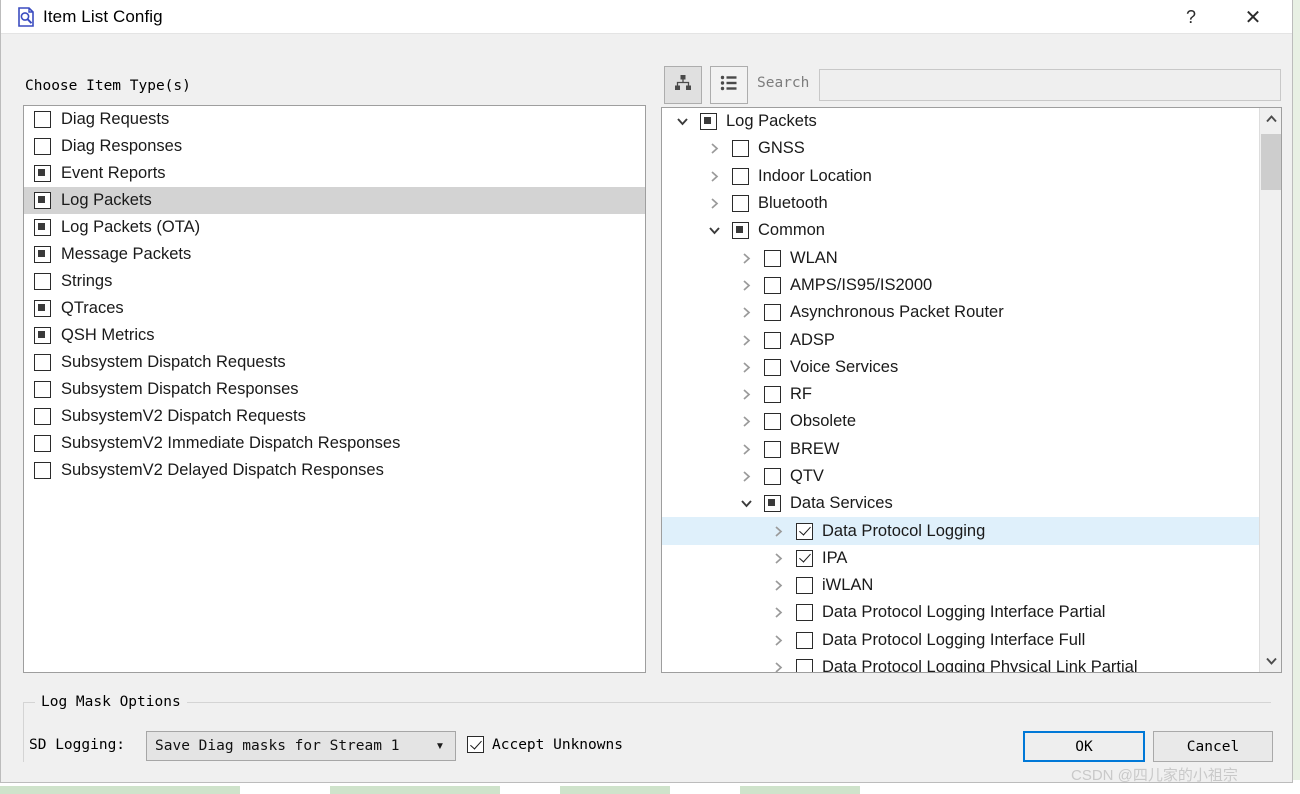  Describe the element at coordinates (960, 421) in the screenshot. I see `tree-item: Obsolete` at that location.